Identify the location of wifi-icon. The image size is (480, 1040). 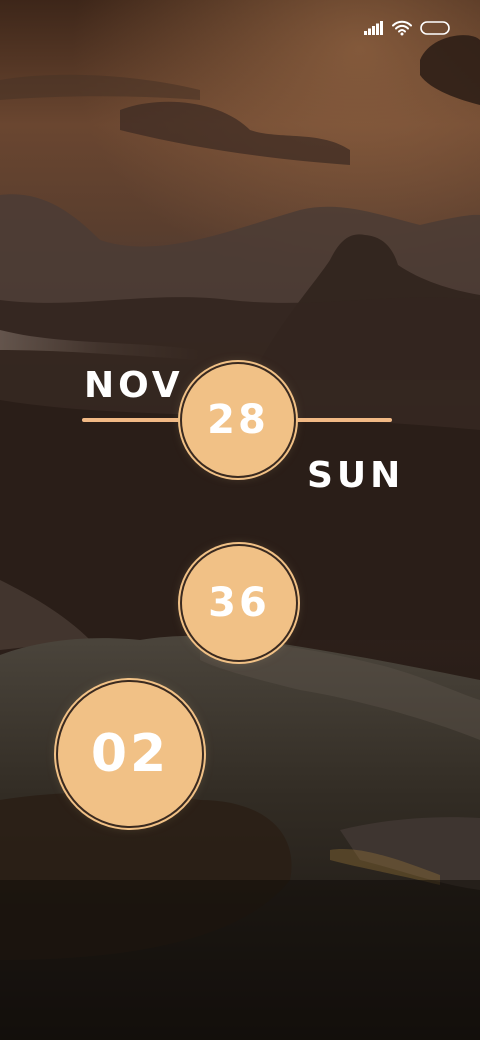
(402, 28).